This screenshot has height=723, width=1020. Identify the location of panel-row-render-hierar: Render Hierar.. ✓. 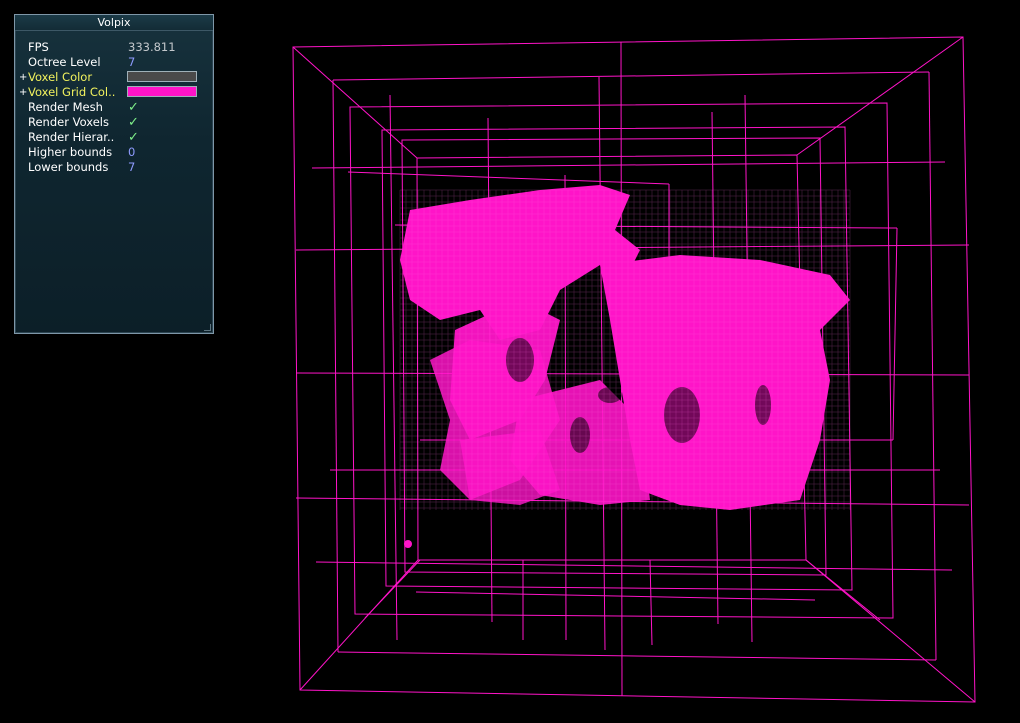
(114, 137).